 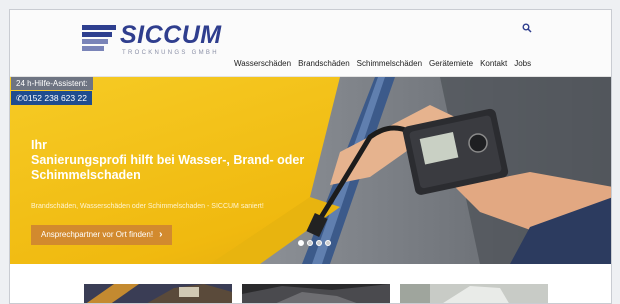 What do you see at coordinates (522, 63) in the screenshot?
I see `nav-item-jobs: Jobs` at bounding box center [522, 63].